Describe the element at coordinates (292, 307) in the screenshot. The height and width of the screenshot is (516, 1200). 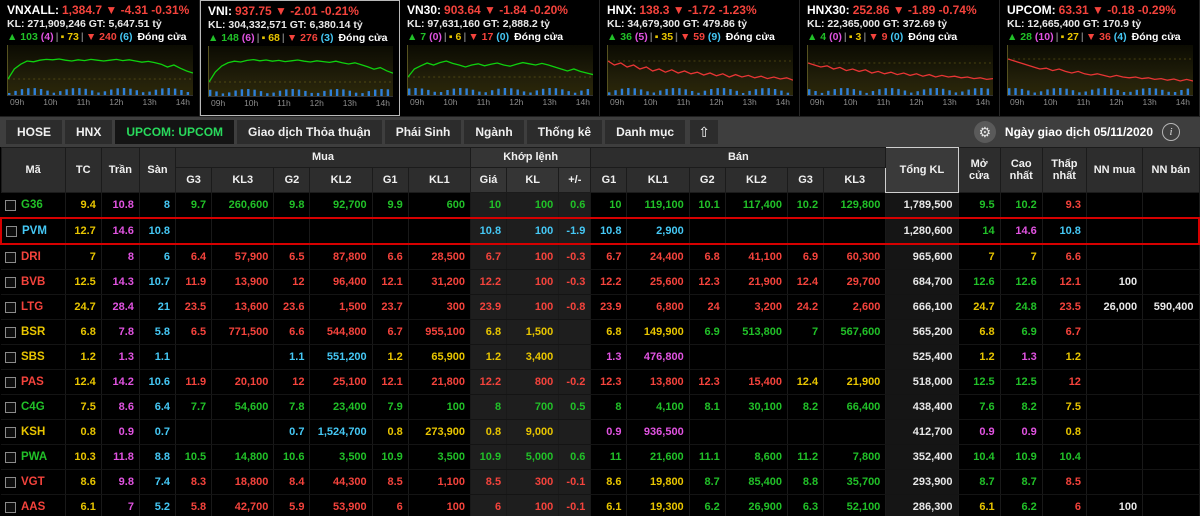
I see `price-cell: 23.6` at that location.